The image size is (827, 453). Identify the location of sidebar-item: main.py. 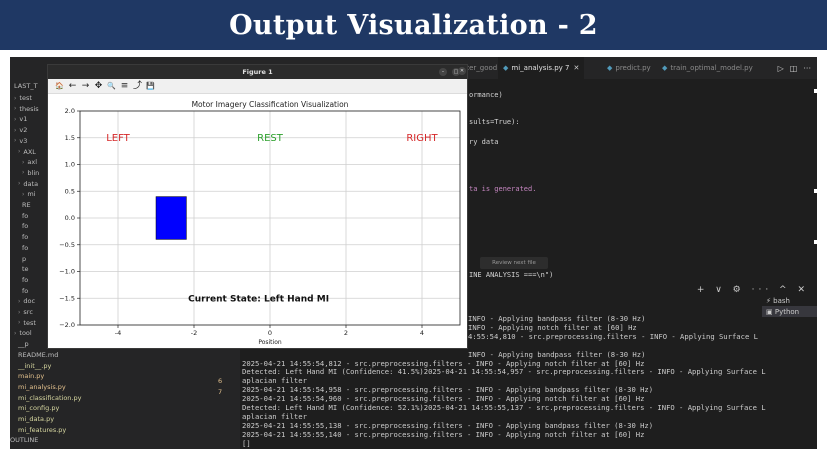
(31, 376).